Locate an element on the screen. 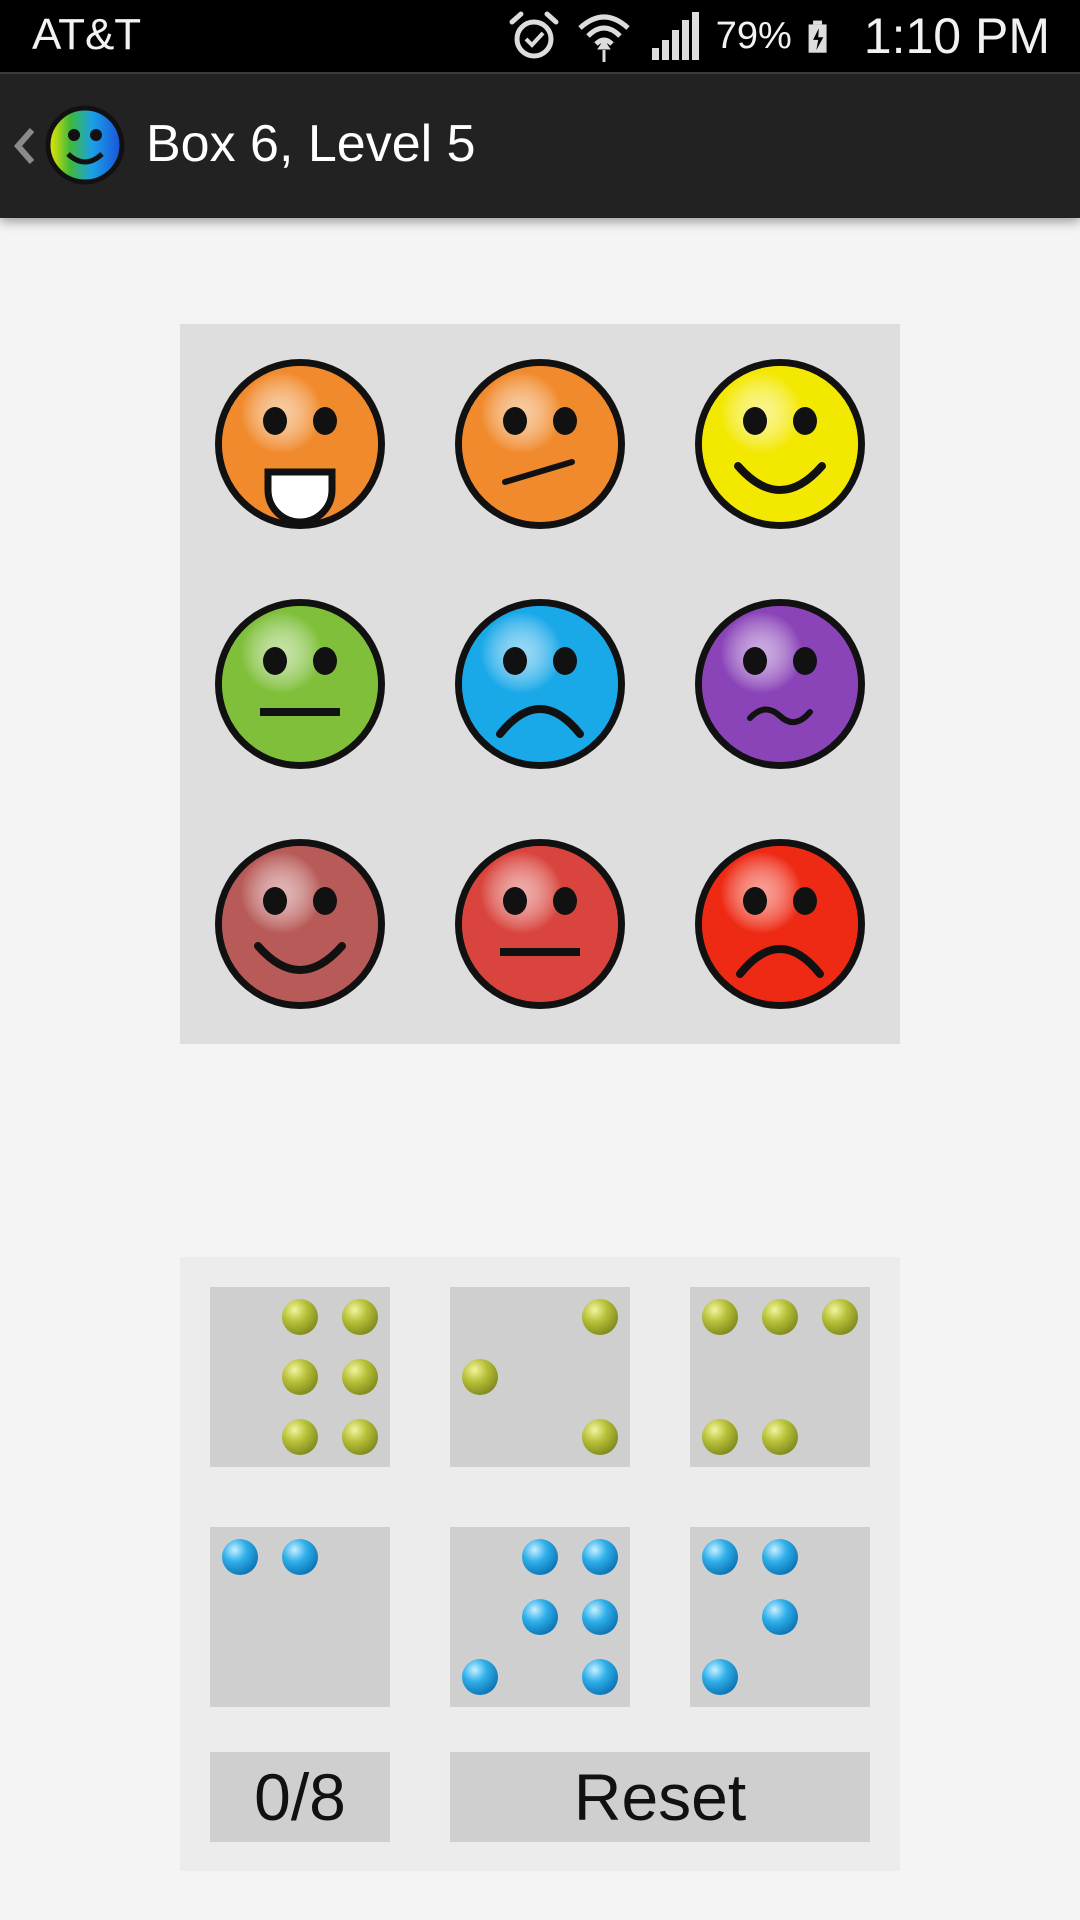  alarm-icon is located at coordinates (534, 35).